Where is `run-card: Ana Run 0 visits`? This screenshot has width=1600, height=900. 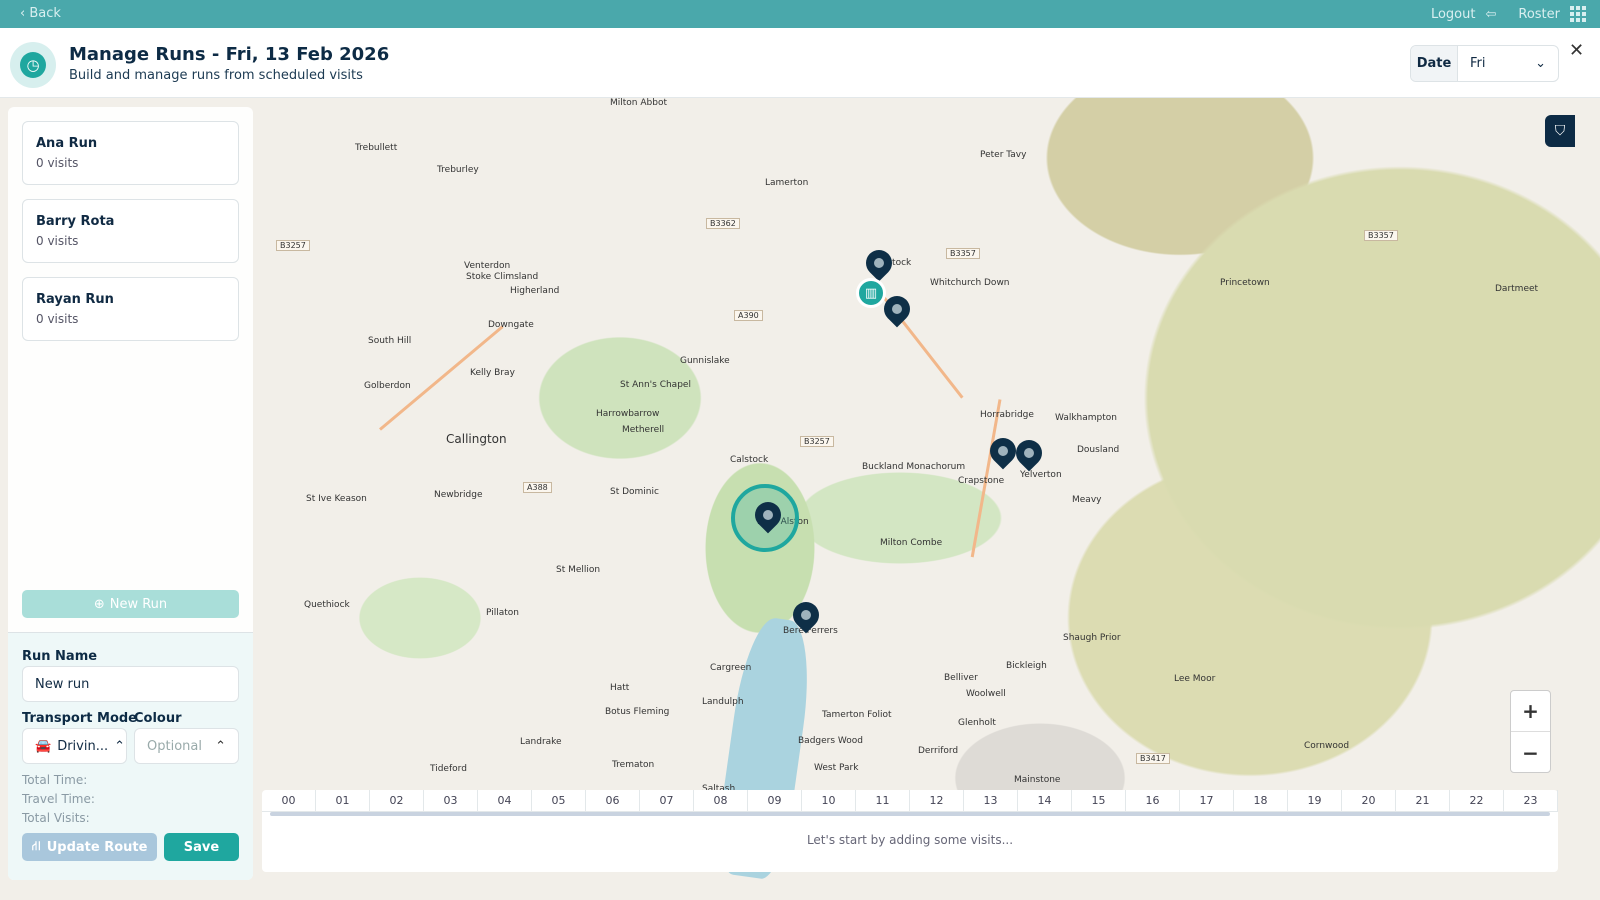 run-card: Ana Run 0 visits is located at coordinates (130, 153).